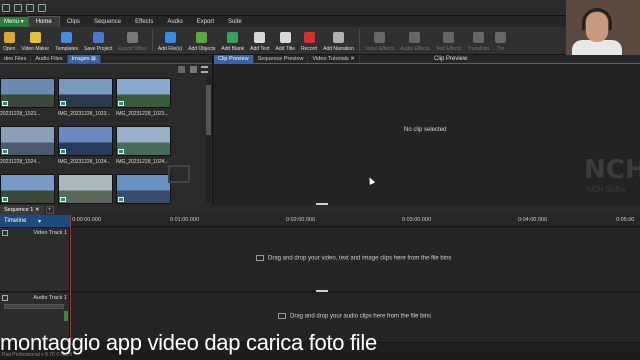 The height and width of the screenshot is (360, 640). What do you see at coordinates (379, 40) in the screenshot?
I see `video-effects-button: Video Effects` at bounding box center [379, 40].